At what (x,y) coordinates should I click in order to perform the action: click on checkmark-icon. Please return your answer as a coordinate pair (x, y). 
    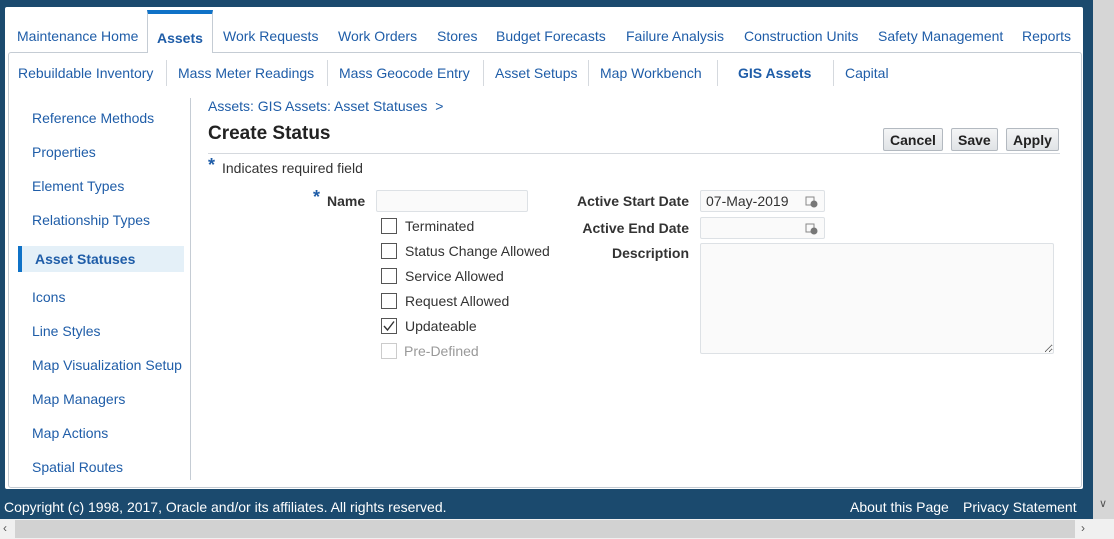
    Looking at the image, I should click on (389, 326).